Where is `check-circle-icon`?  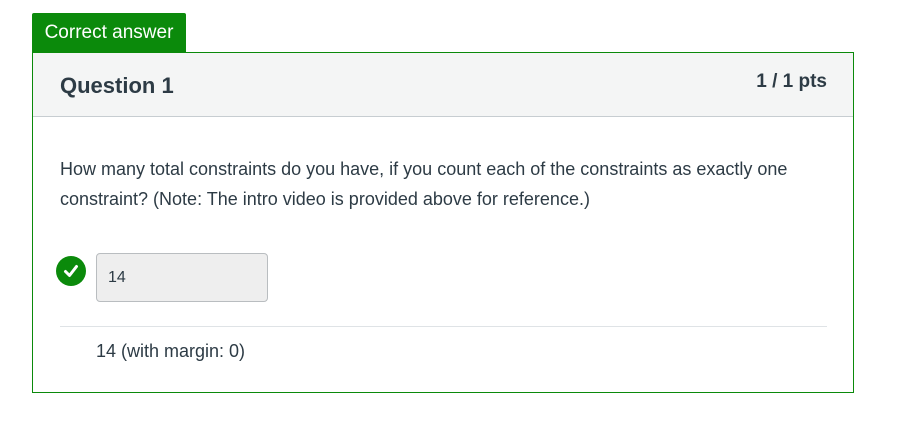
check-circle-icon is located at coordinates (71, 271).